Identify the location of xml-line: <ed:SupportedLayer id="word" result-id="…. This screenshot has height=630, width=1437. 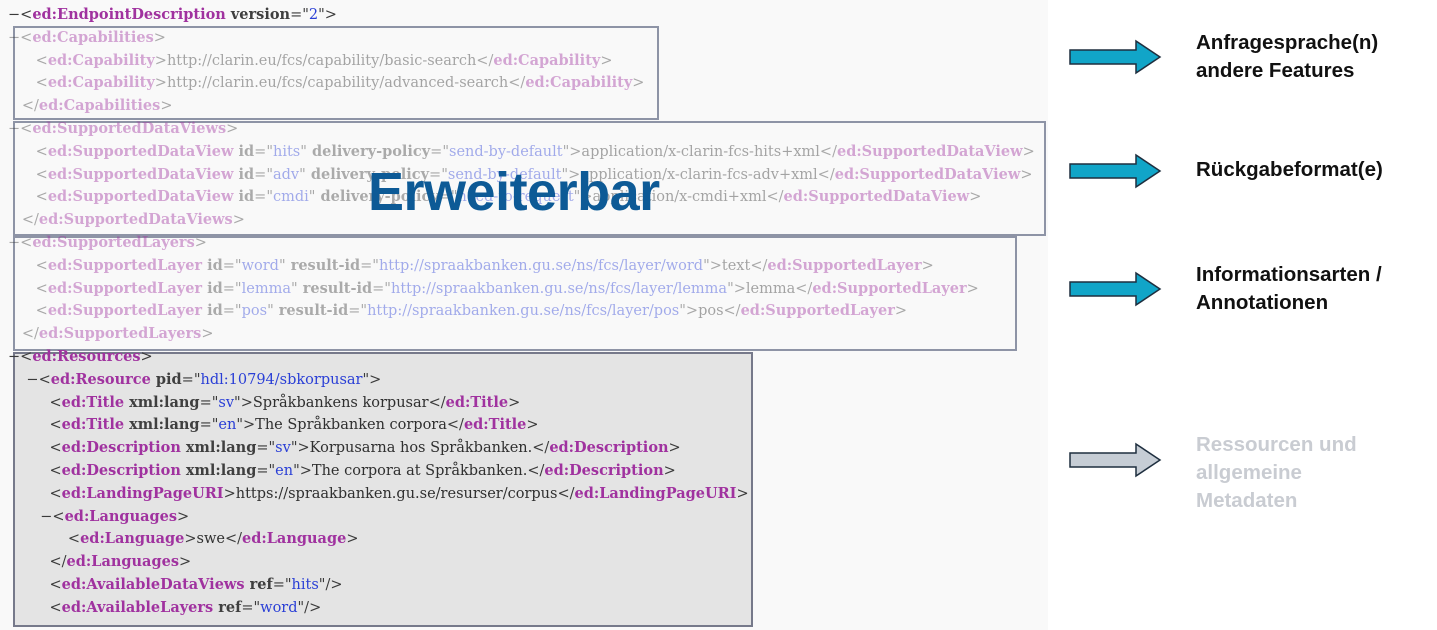
(471, 266).